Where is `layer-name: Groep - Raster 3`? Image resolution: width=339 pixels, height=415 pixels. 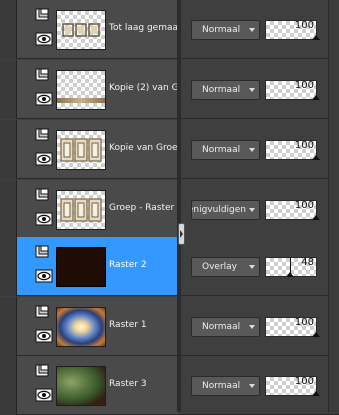 layer-name: Groep - Raster 3 is located at coordinates (144, 208).